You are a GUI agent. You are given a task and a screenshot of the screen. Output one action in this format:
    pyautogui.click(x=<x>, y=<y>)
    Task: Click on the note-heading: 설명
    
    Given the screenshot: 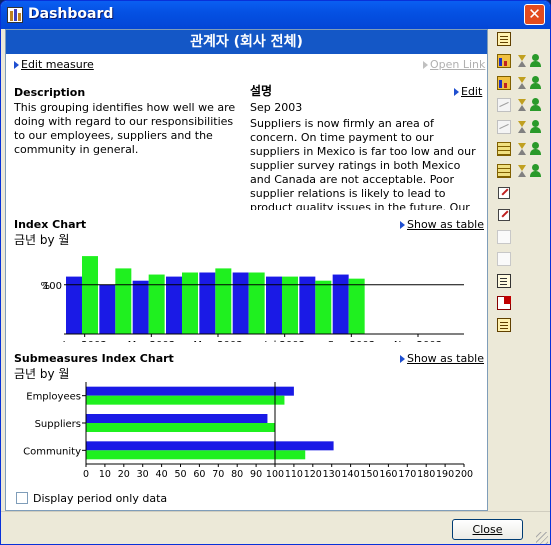 What is the action you would take?
    pyautogui.click(x=261, y=91)
    